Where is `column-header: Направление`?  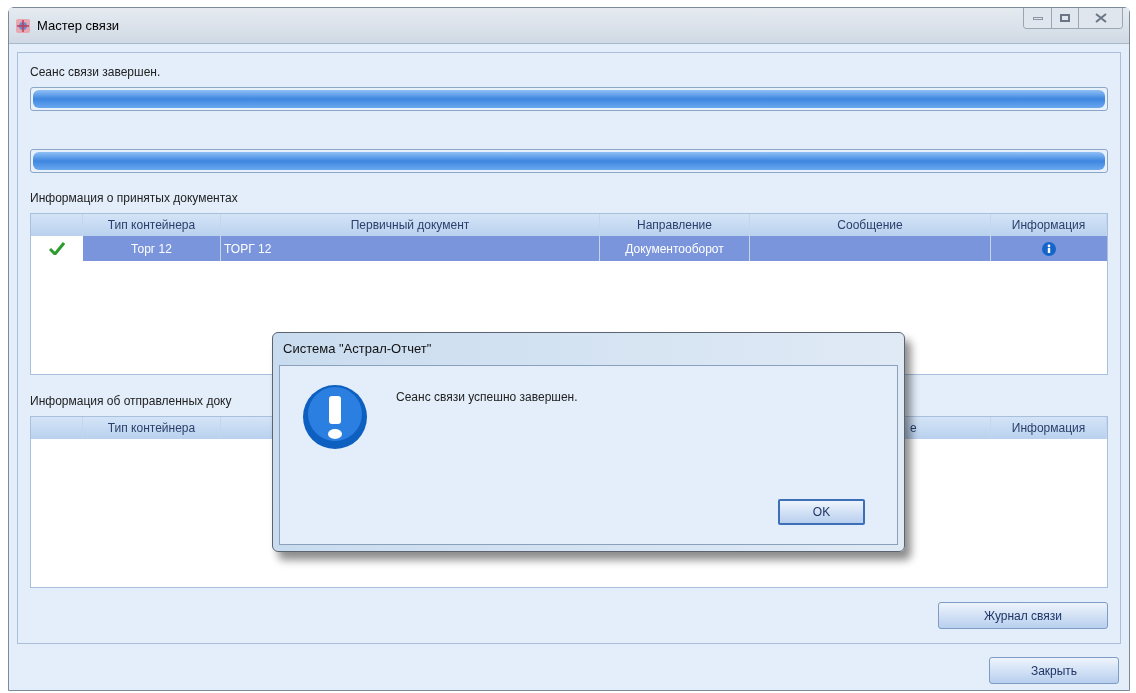
column-header: Направление is located at coordinates (674, 225).